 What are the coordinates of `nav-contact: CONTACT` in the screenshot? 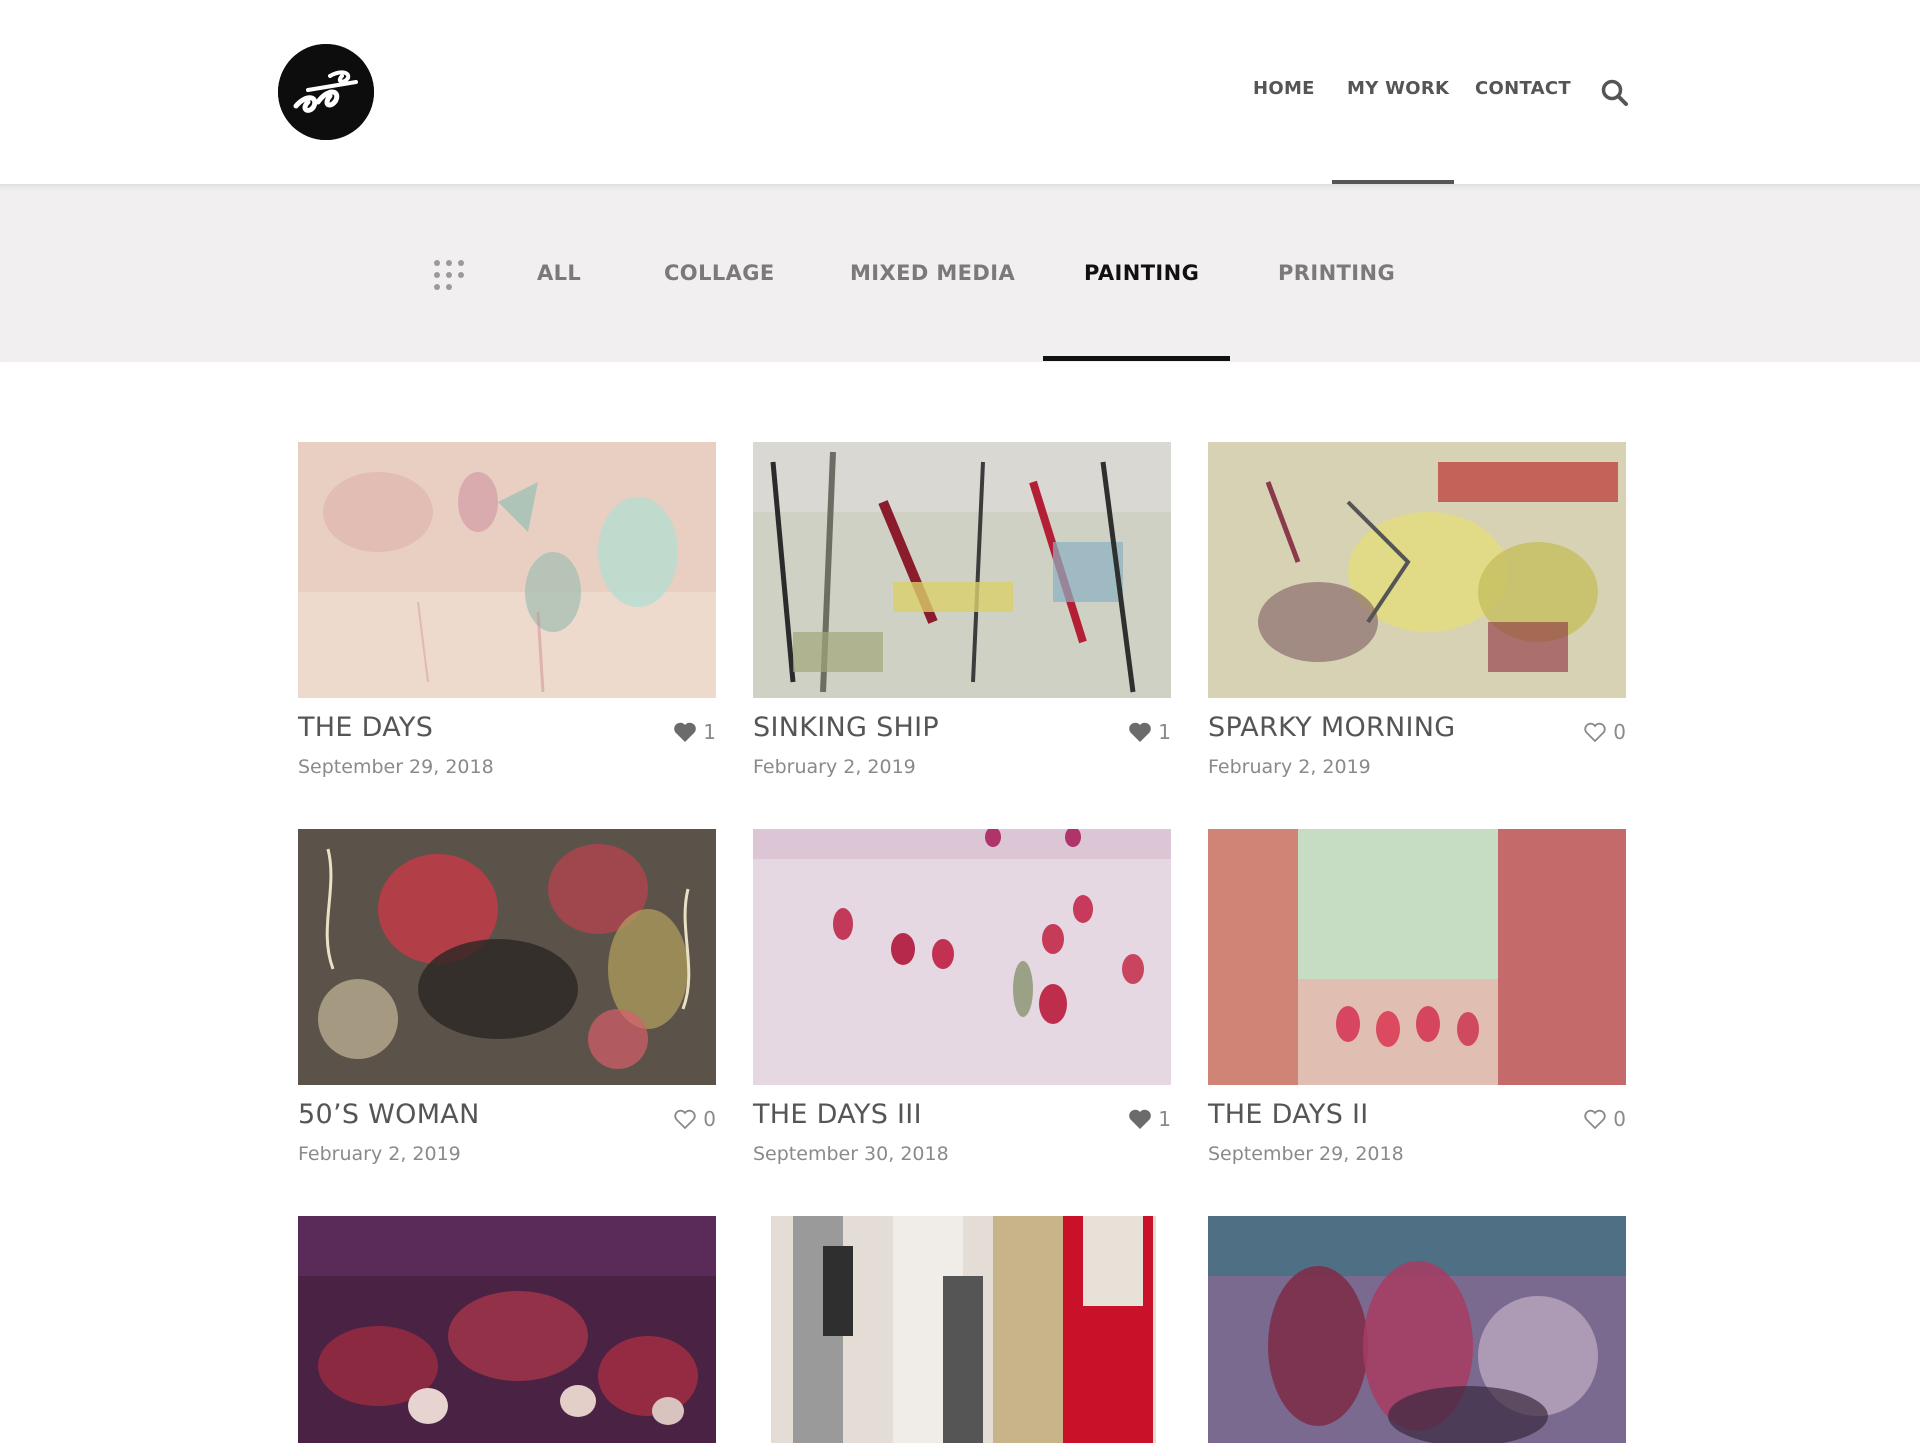 It's located at (1523, 88).